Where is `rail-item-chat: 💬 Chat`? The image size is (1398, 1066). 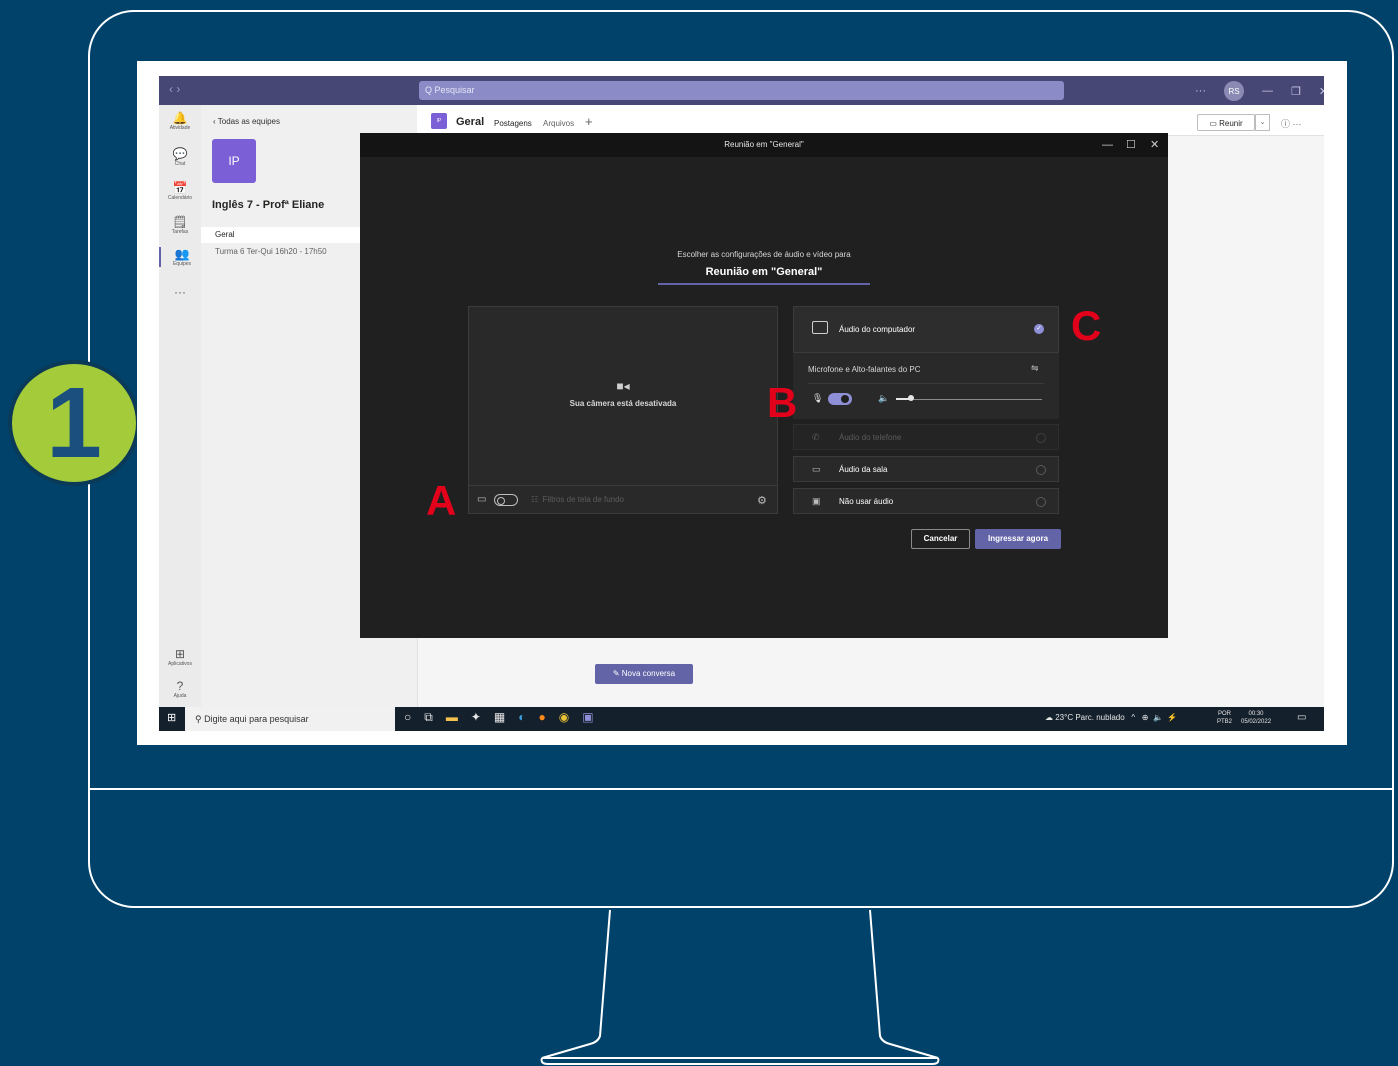 rail-item-chat: 💬 Chat is located at coordinates (180, 157).